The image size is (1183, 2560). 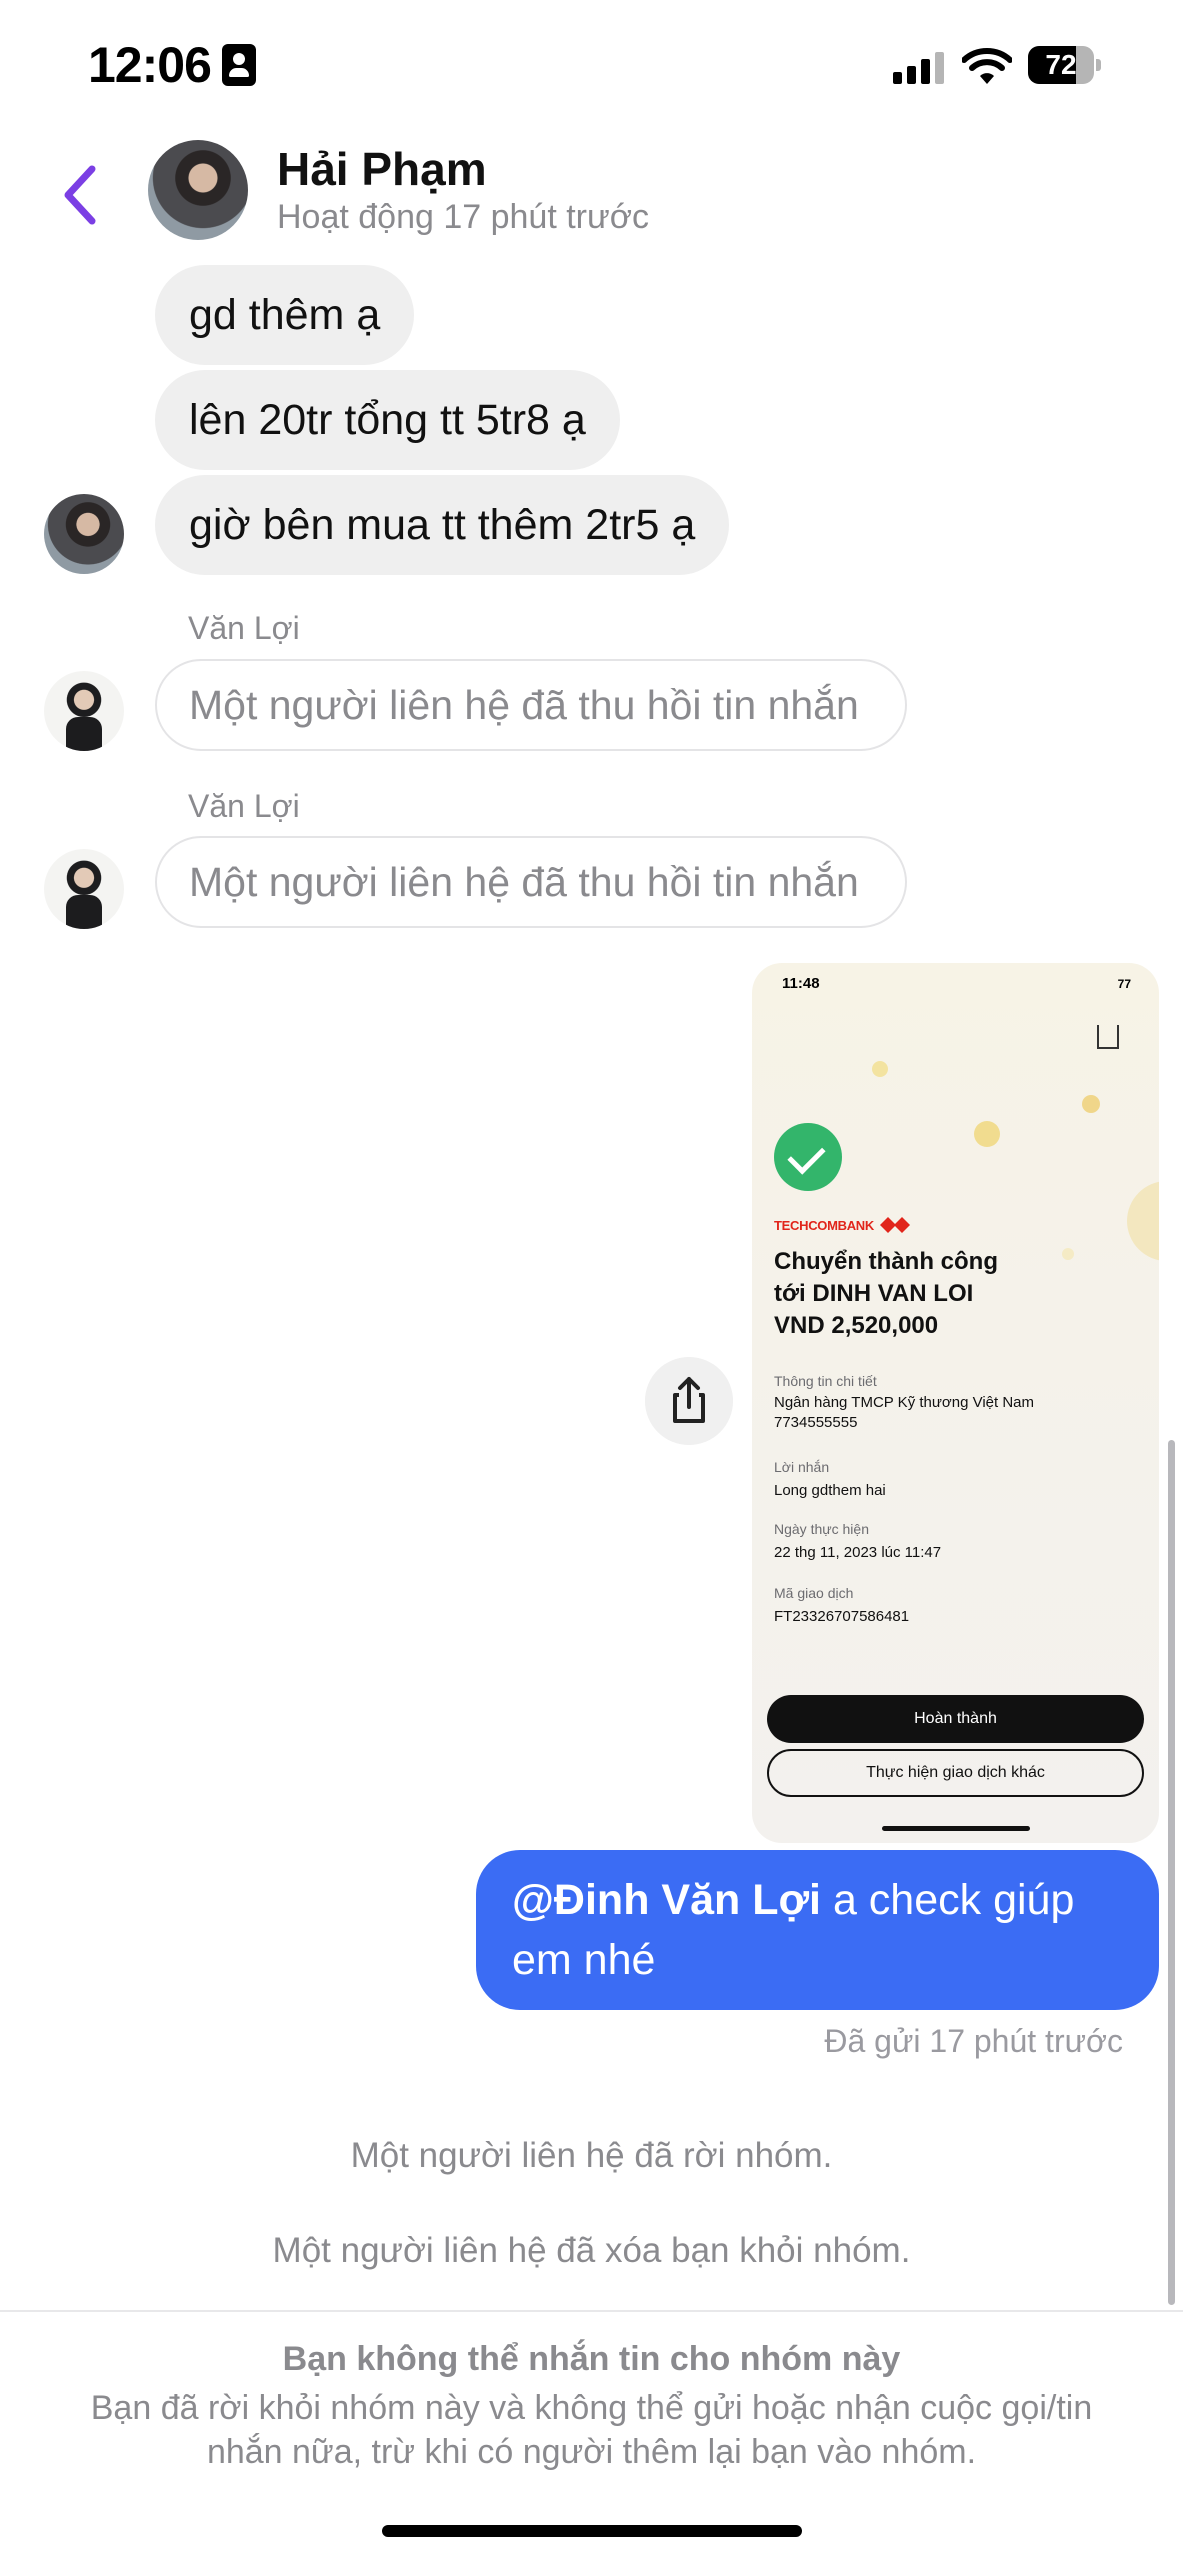 I want to click on screenshot-battery: 77, so click(x=1124, y=984).